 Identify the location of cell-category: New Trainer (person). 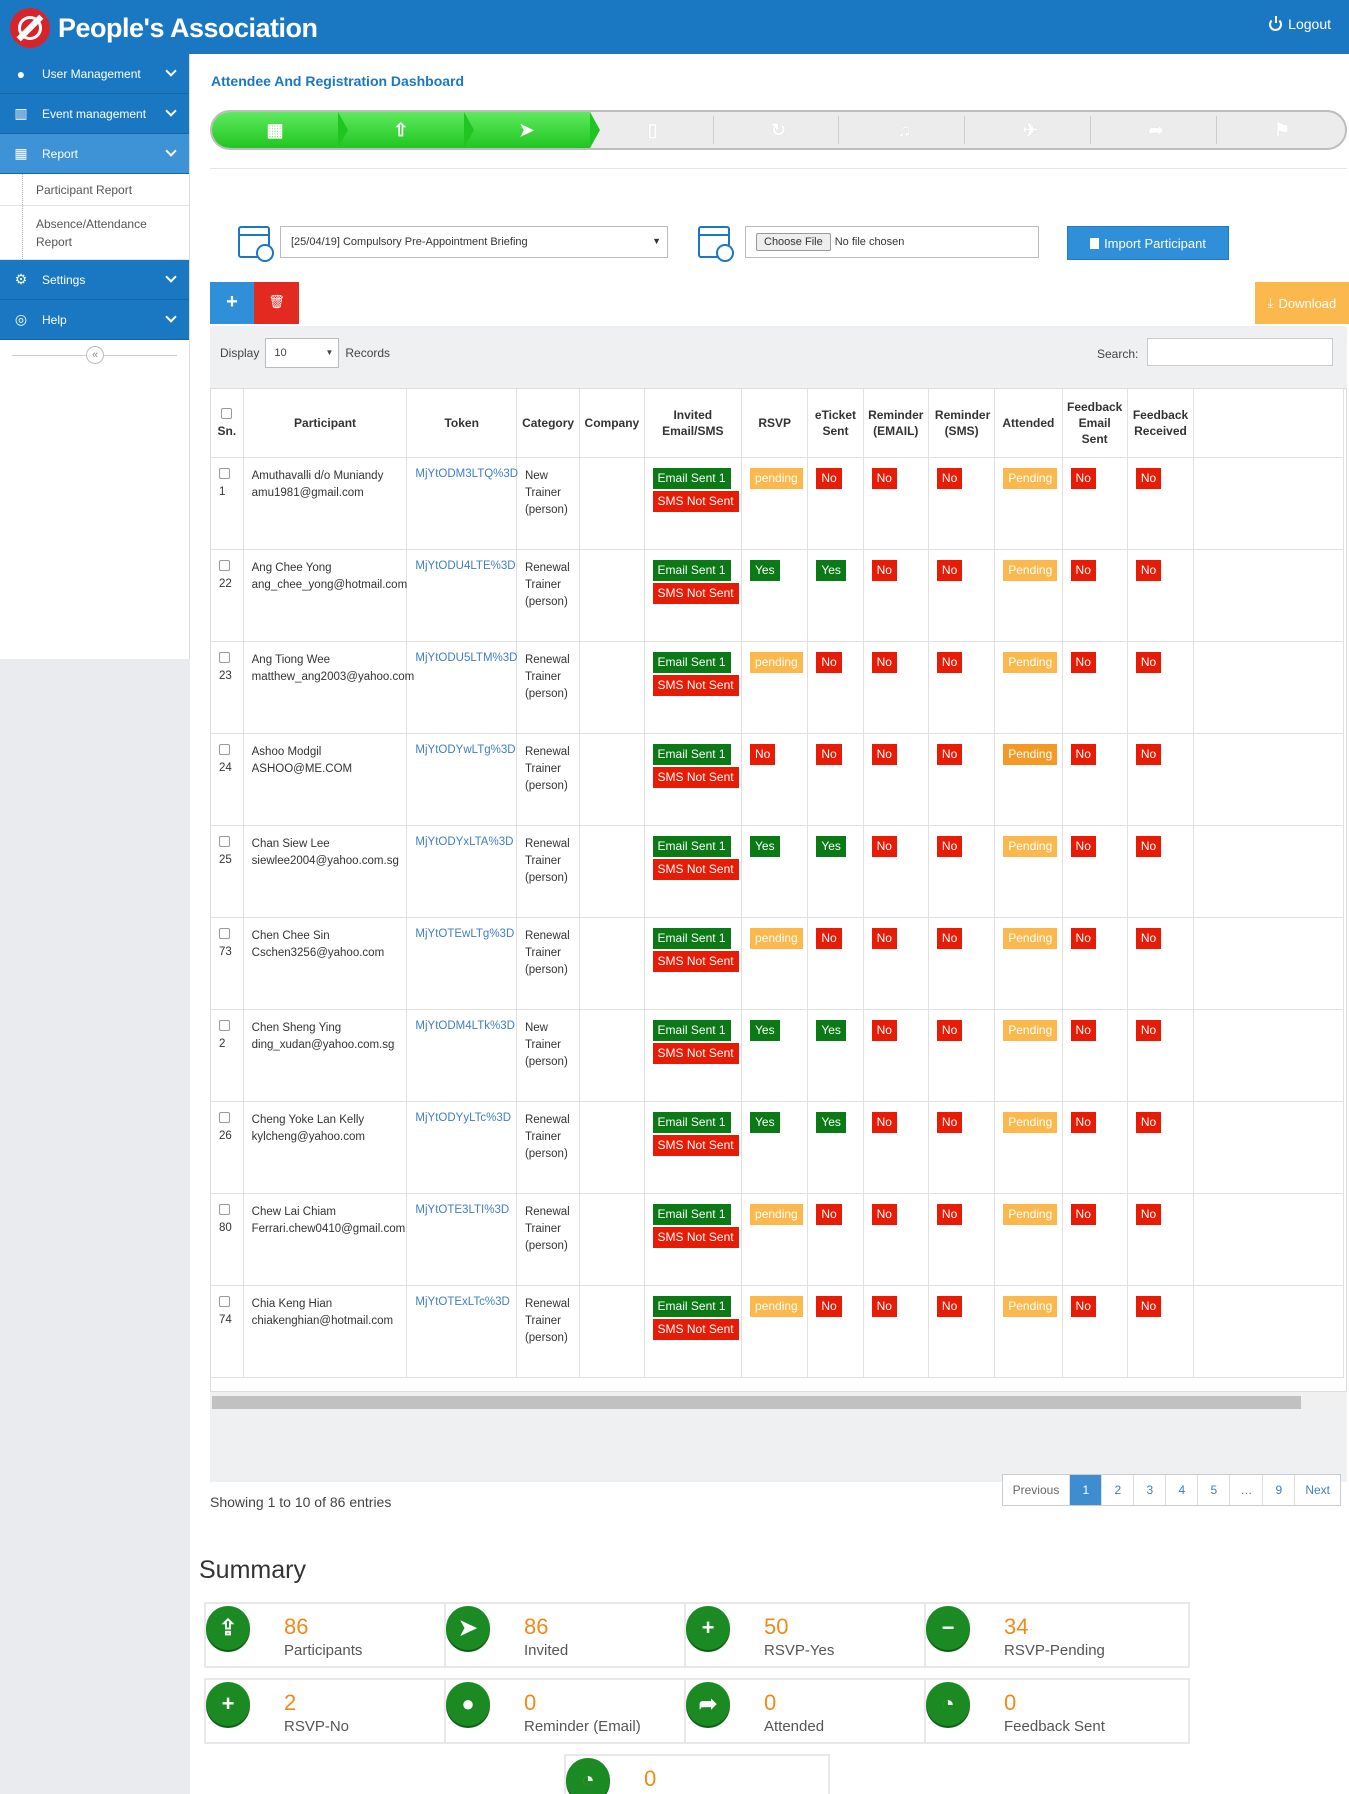
(548, 503).